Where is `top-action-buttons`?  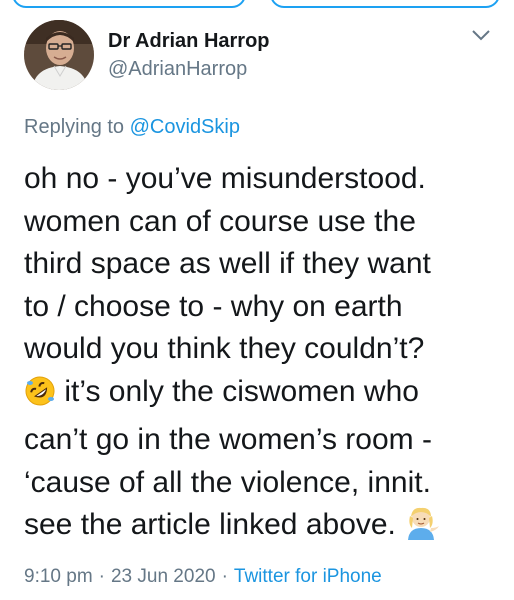 top-action-buttons is located at coordinates (257, 7).